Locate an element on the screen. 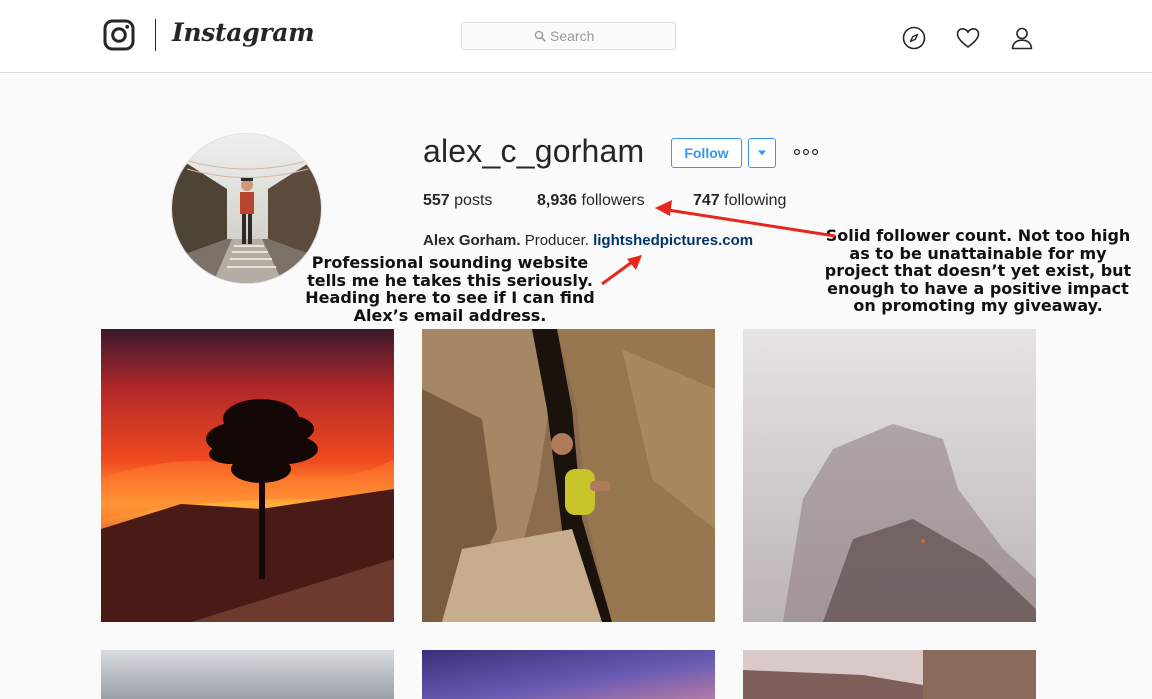  website-arrow is located at coordinates (621, 270).